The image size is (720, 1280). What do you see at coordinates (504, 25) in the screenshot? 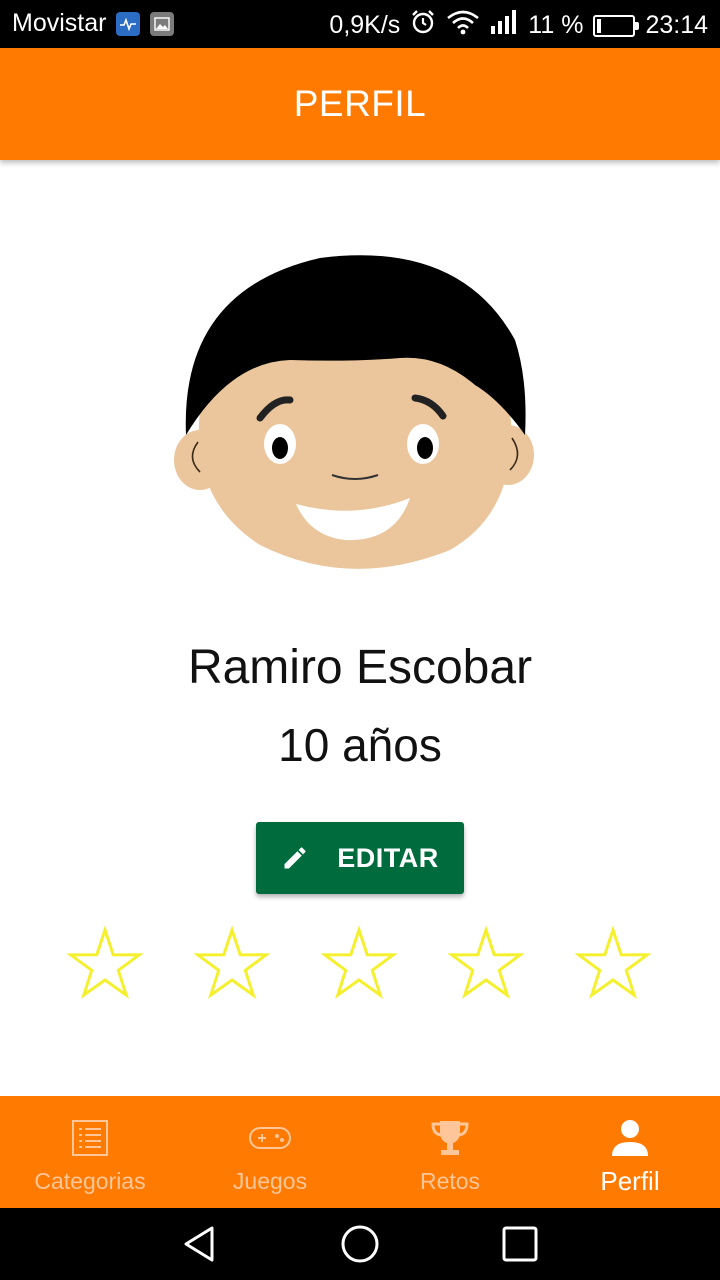
I see `signal-icon` at bounding box center [504, 25].